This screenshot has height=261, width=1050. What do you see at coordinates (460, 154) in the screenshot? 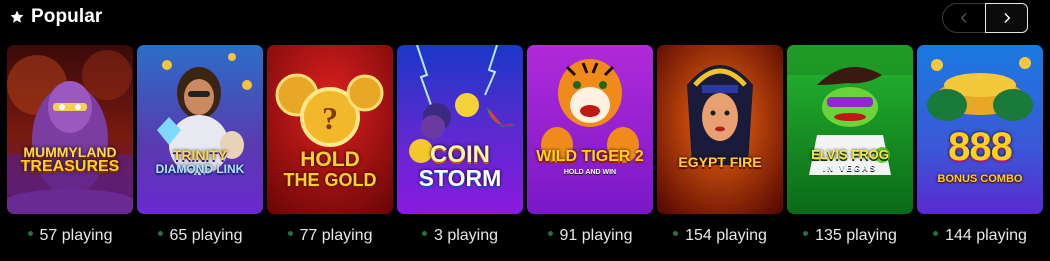
I see `game-logo-line1: COIN` at bounding box center [460, 154].